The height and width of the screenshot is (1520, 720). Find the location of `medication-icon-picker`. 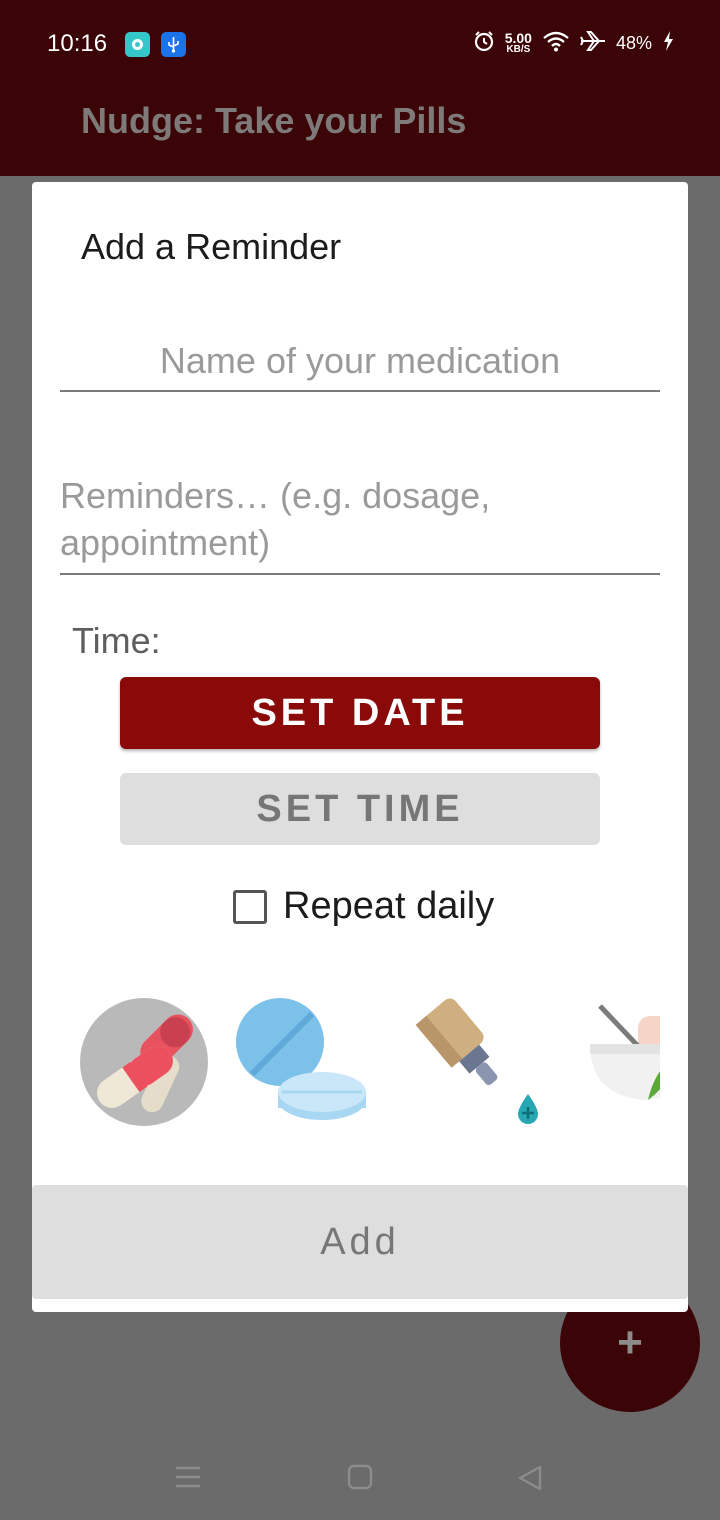

medication-icon-picker is located at coordinates (368, 1062).